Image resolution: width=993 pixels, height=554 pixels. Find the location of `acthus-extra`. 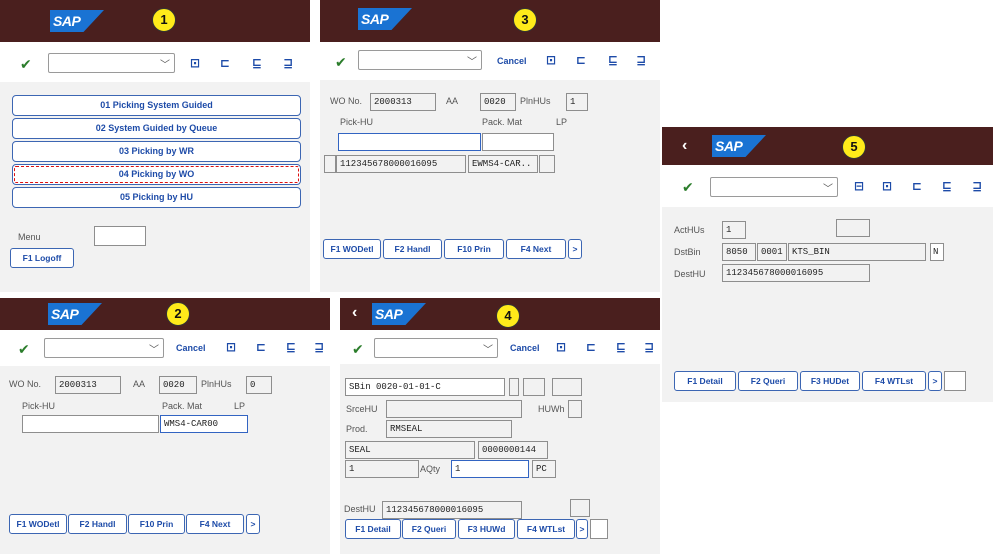

acthus-extra is located at coordinates (853, 228).